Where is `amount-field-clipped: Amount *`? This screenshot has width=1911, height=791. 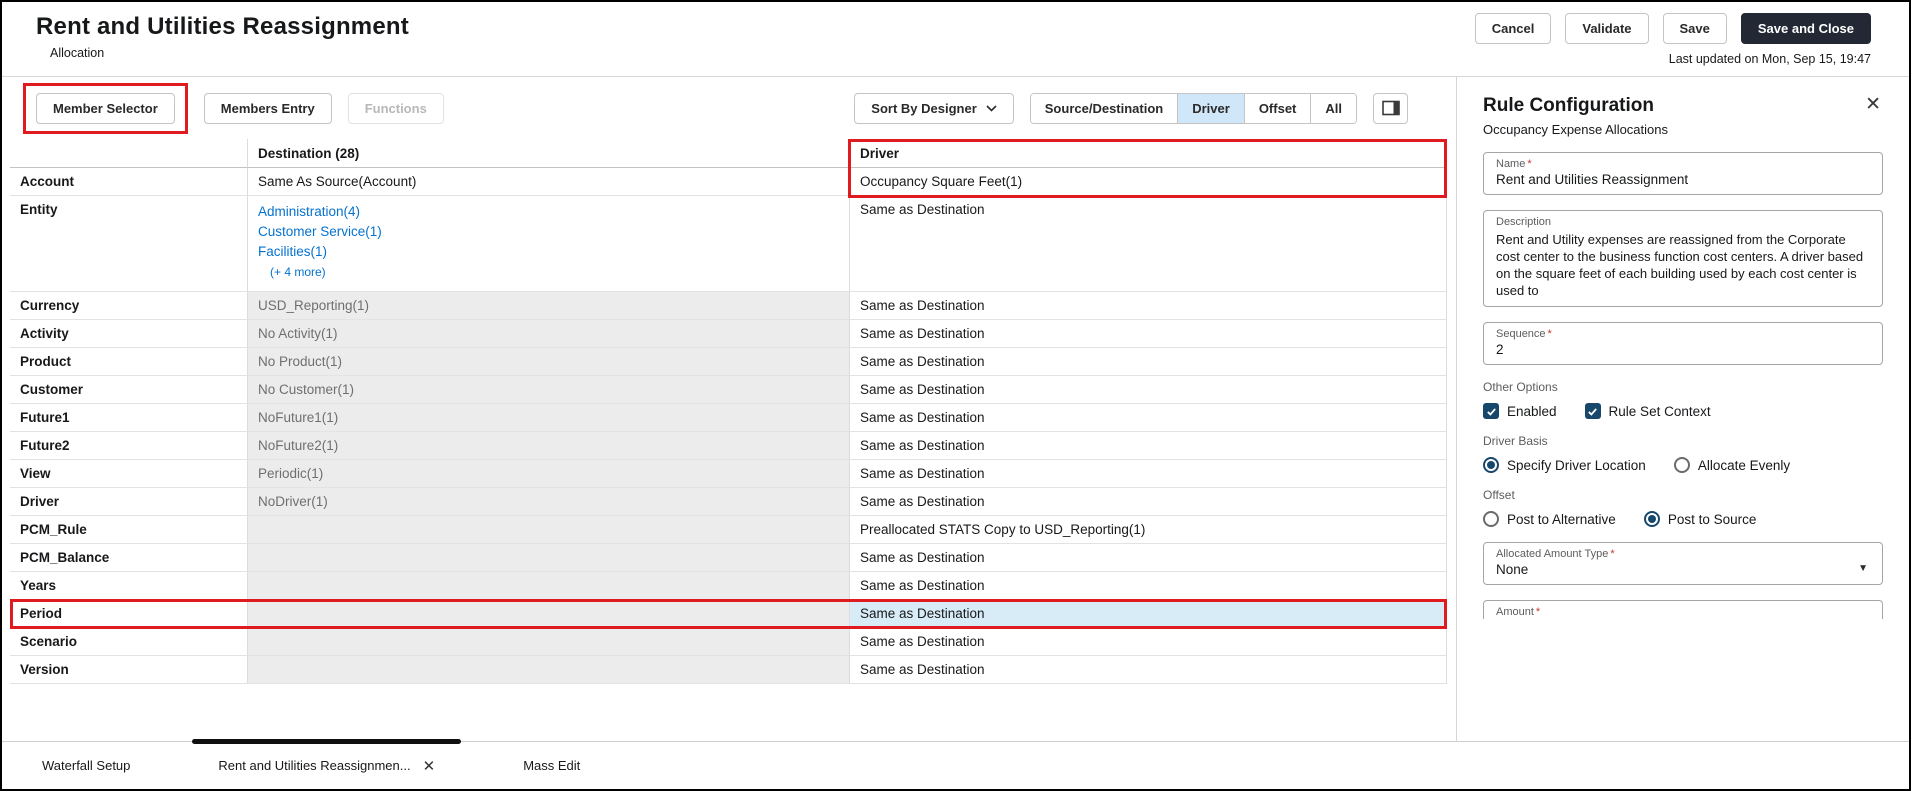
amount-field-clipped: Amount * is located at coordinates (1683, 609).